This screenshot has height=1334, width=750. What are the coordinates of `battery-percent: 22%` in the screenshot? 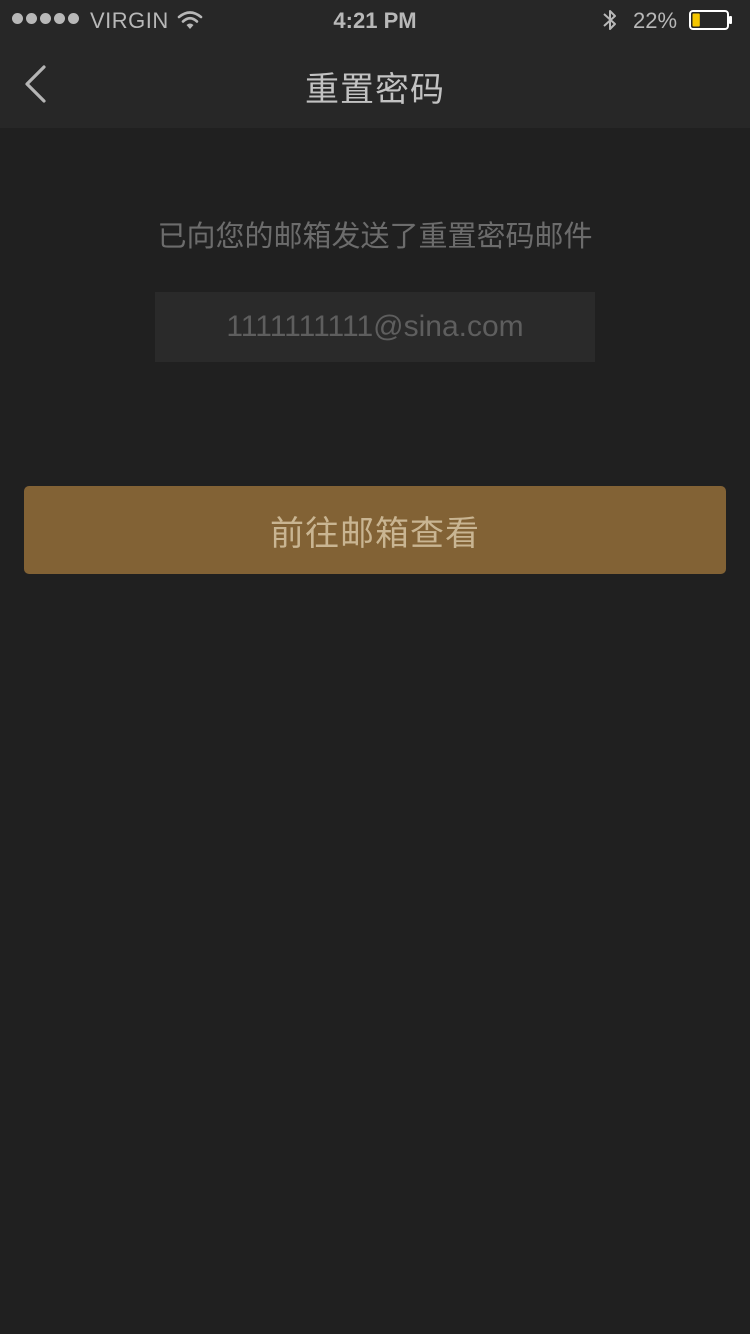 It's located at (655, 20).